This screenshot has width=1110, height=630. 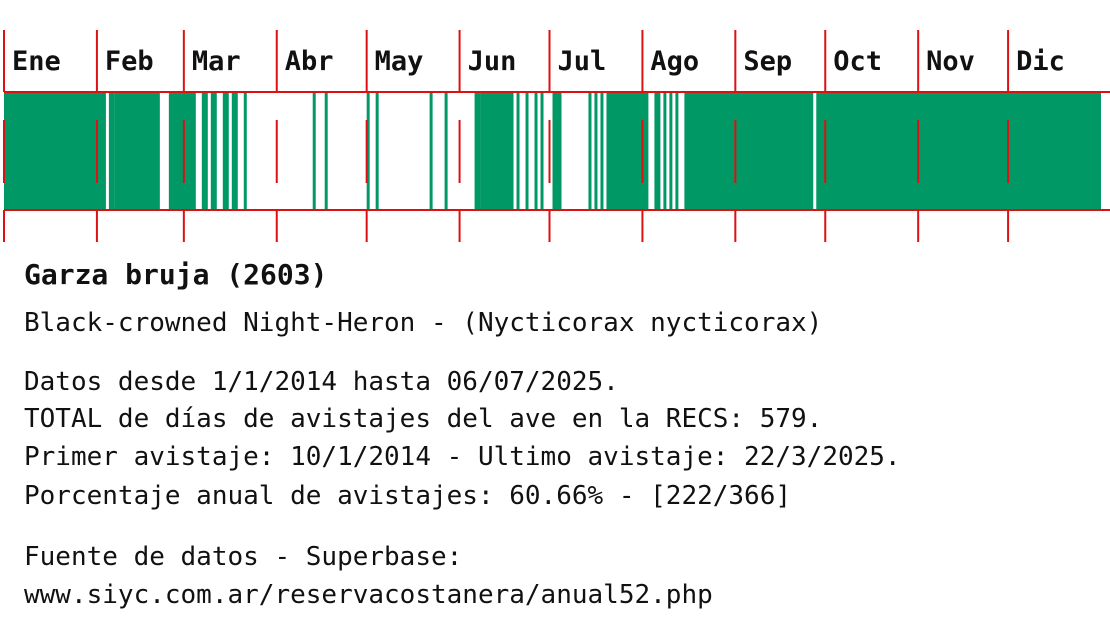 I want to click on month-label-sep: Sep, so click(x=767, y=61).